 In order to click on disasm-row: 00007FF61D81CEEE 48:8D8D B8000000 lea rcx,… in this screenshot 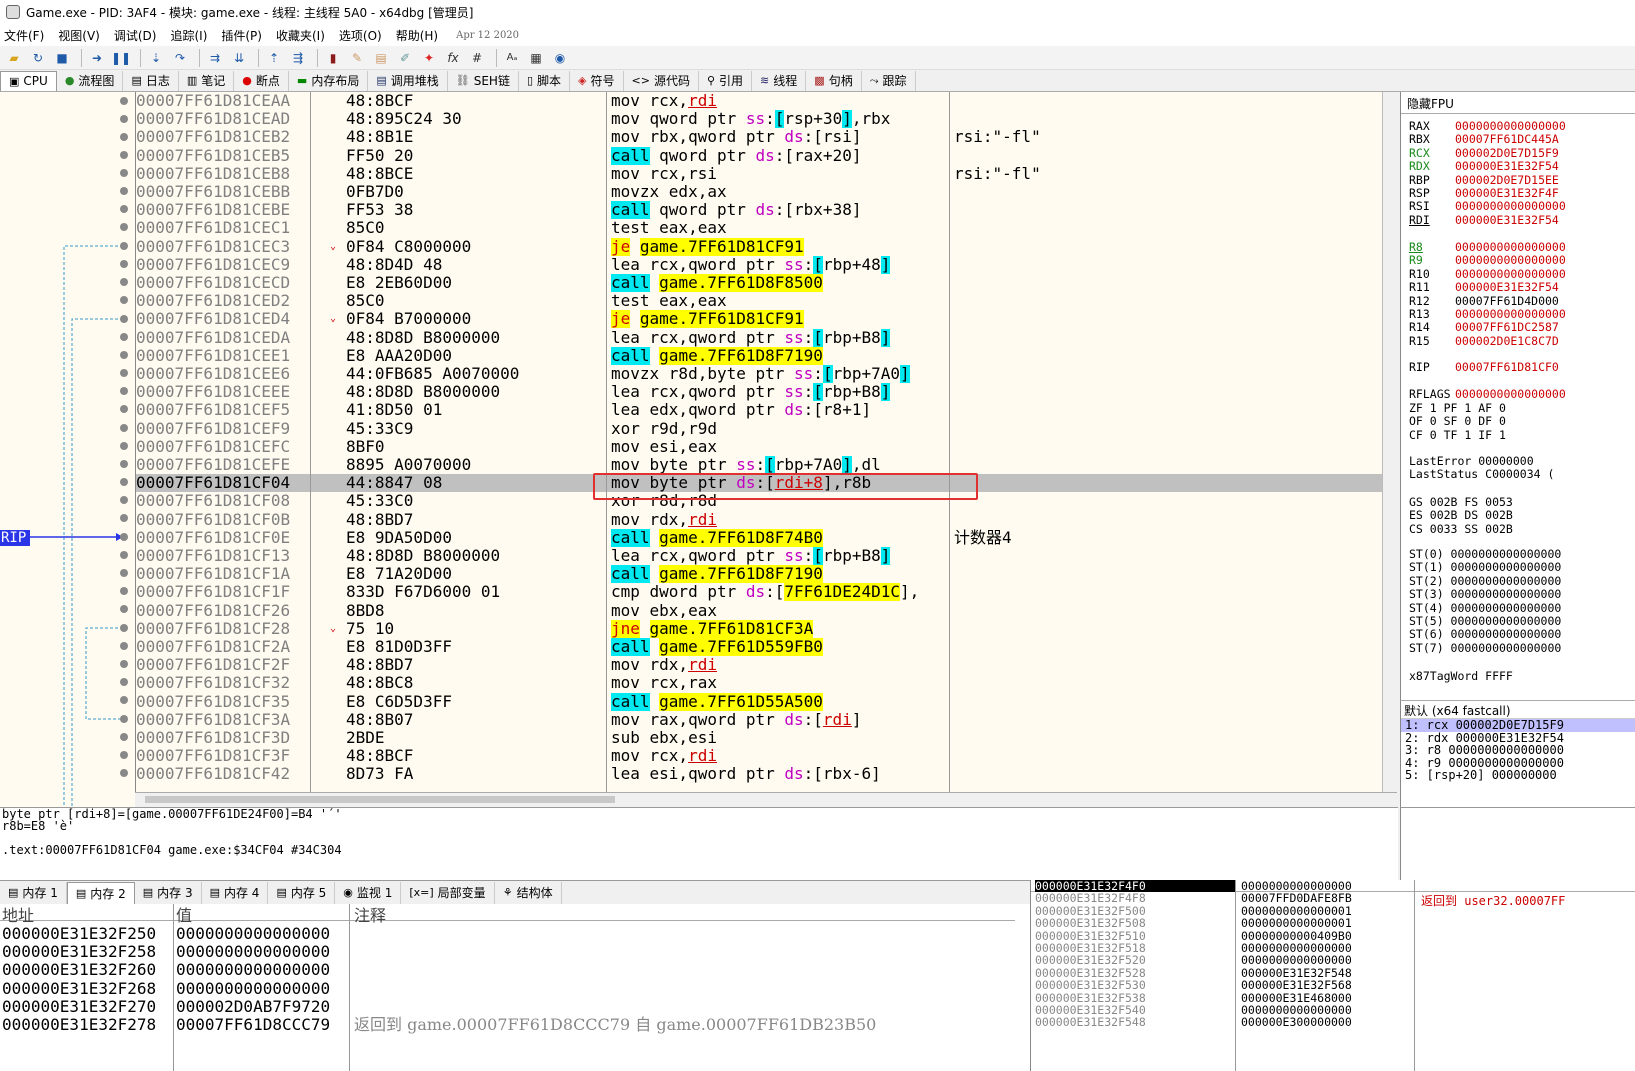, I will do `click(759, 392)`.